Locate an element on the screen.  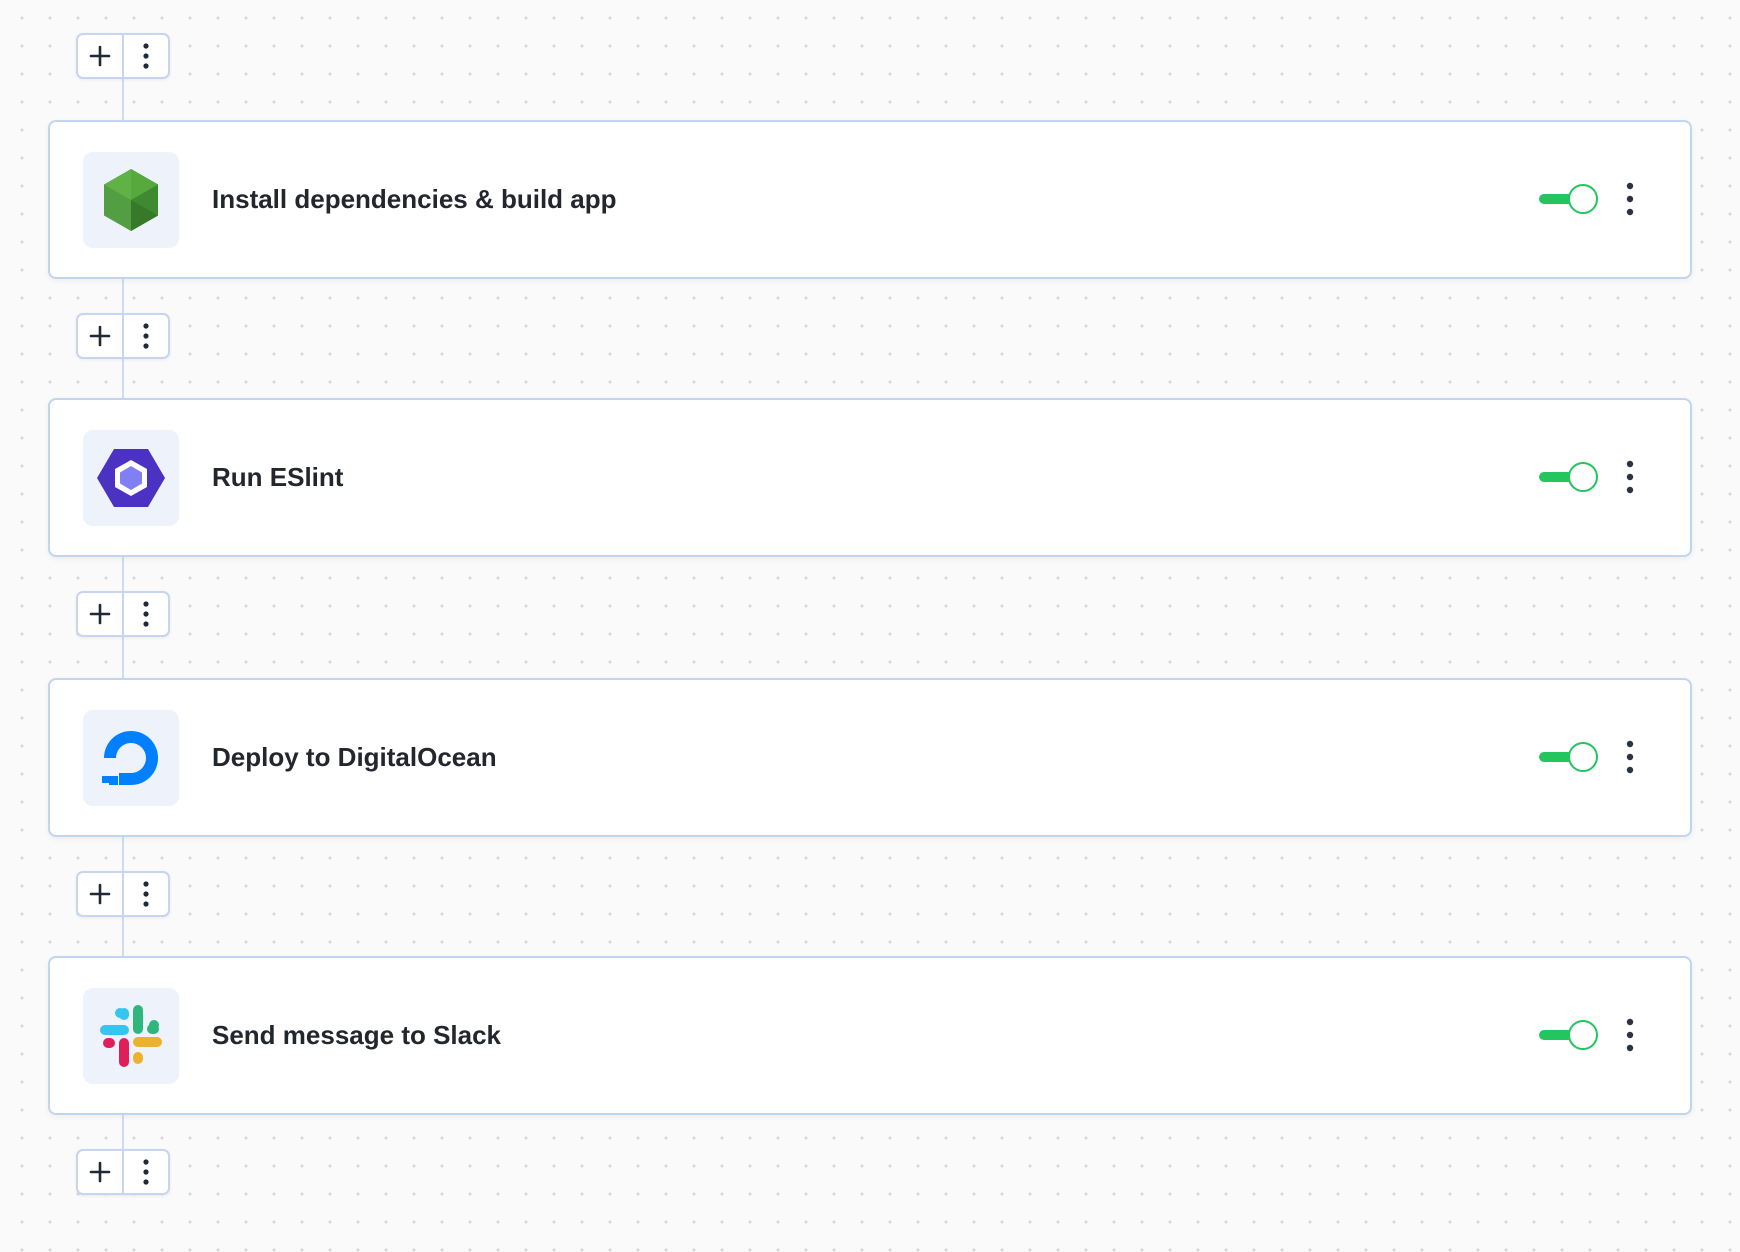
workflow-step-card: Run ESlint is located at coordinates (870, 477).